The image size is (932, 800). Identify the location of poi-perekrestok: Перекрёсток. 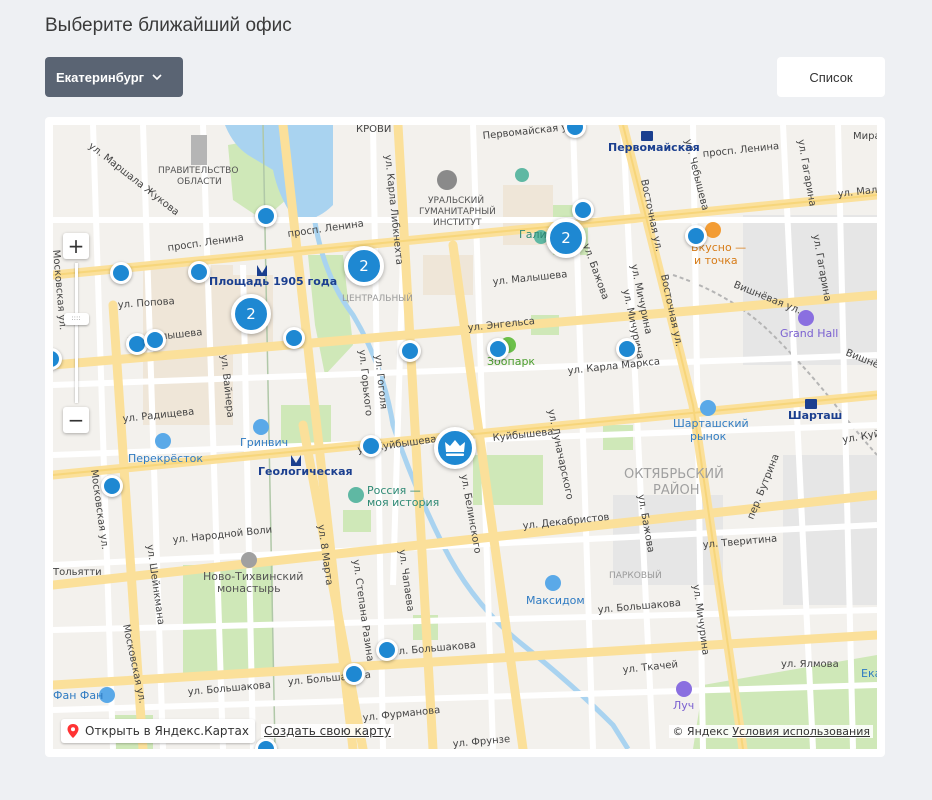
(165, 458).